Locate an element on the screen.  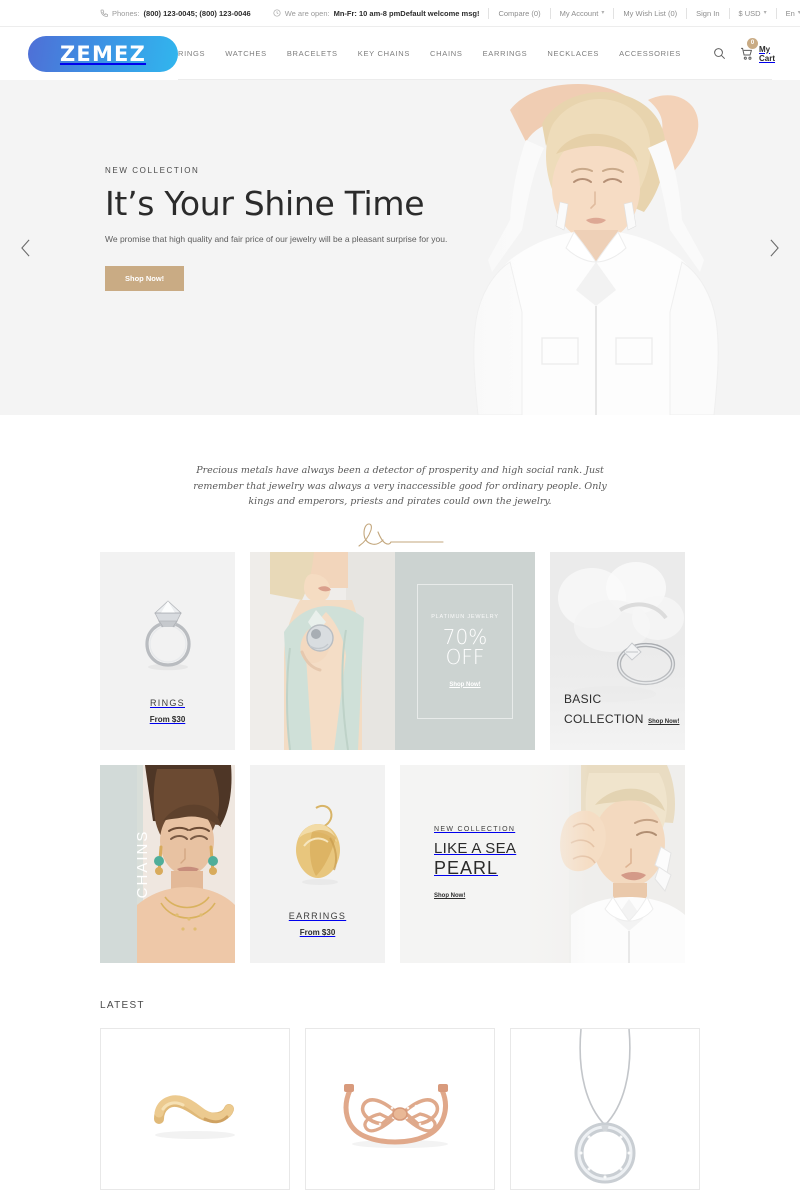
banner-rings-price: From $30 is located at coordinates (167, 720).